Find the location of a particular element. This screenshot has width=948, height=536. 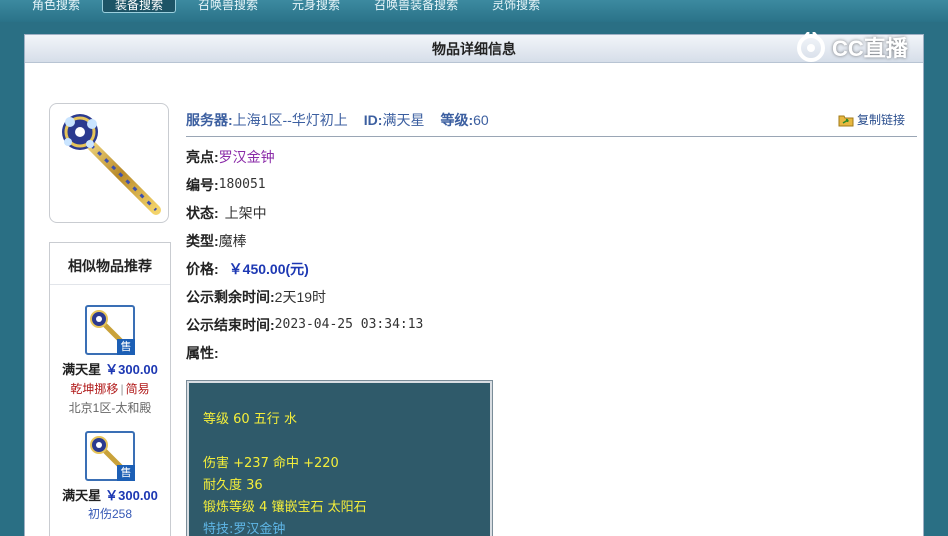

tab-summon-equipment-search: 召唤兽装备搜索 is located at coordinates (416, 6).